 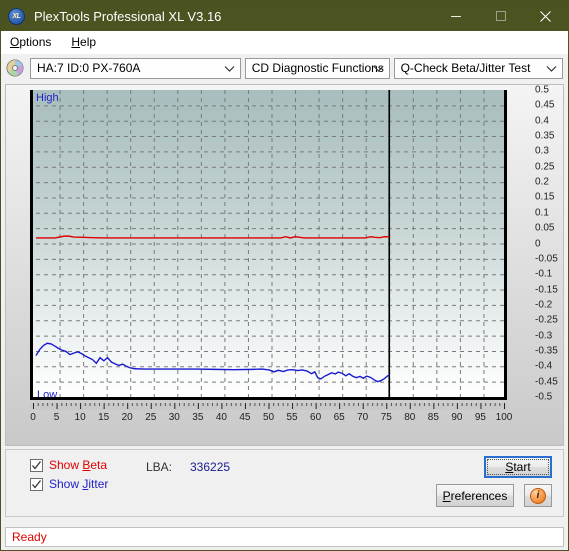 I want to click on axis-label-high: High, so click(x=47, y=98).